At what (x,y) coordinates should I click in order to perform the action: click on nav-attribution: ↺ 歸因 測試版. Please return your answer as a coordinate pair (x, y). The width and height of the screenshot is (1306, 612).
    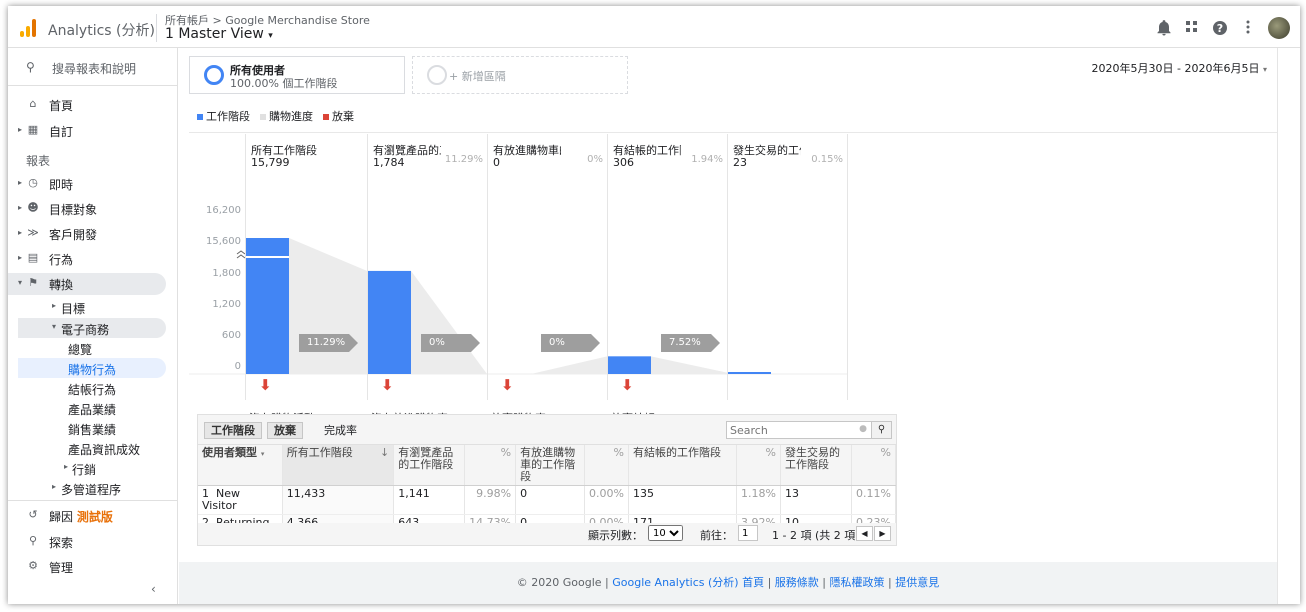
    Looking at the image, I should click on (93, 516).